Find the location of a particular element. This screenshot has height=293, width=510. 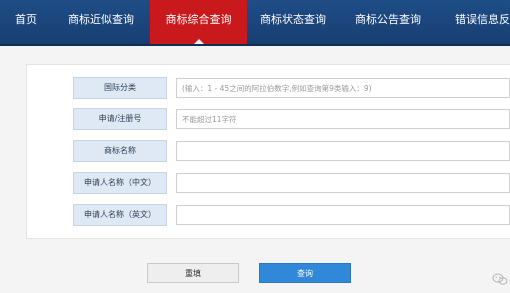

trademark-name-input is located at coordinates (343, 151).